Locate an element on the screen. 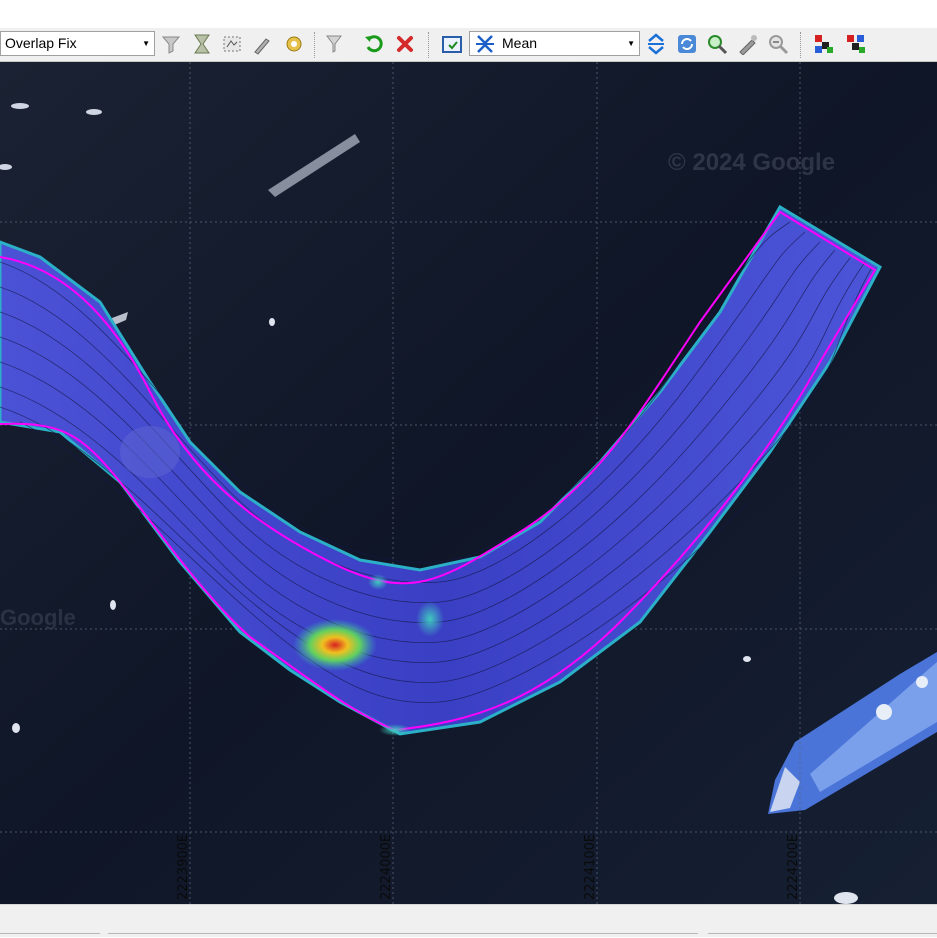 The image size is (937, 938). refresh-icon is located at coordinates (687, 44).